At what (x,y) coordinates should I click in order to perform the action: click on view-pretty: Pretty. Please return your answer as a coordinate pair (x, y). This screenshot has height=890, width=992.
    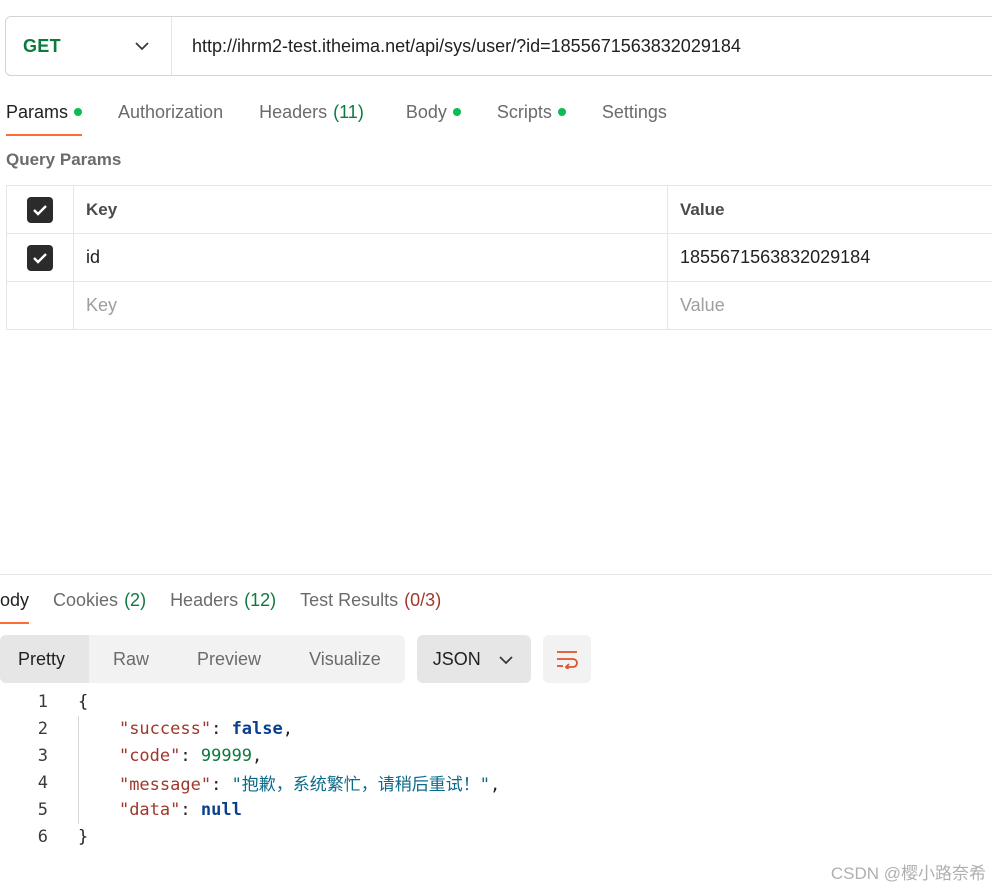
    Looking at the image, I should click on (45, 659).